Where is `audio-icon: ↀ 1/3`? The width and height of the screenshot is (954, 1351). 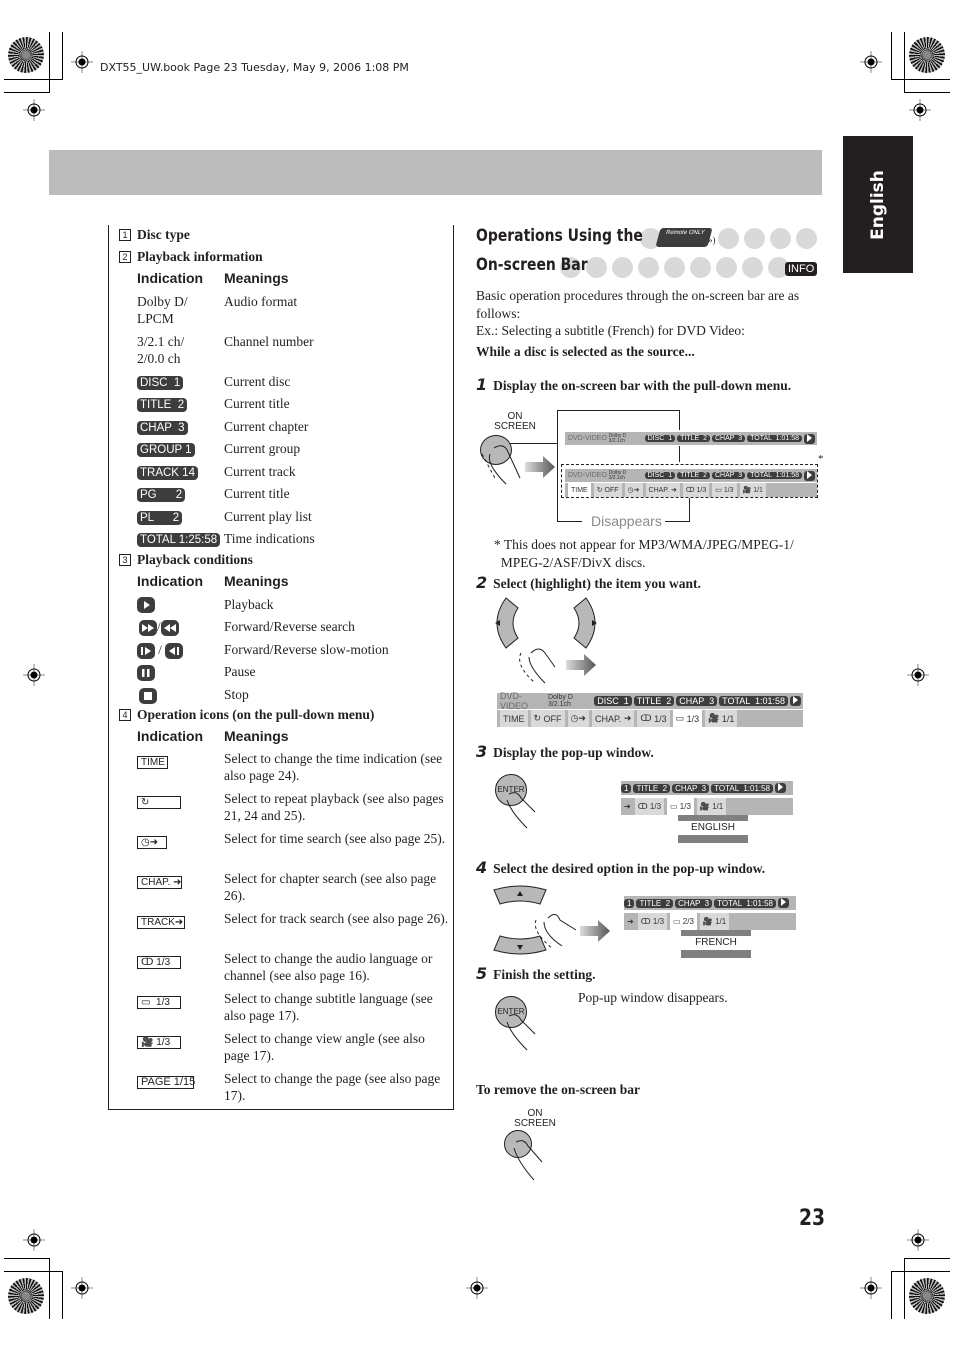 audio-icon: ↀ 1/3 is located at coordinates (159, 960).